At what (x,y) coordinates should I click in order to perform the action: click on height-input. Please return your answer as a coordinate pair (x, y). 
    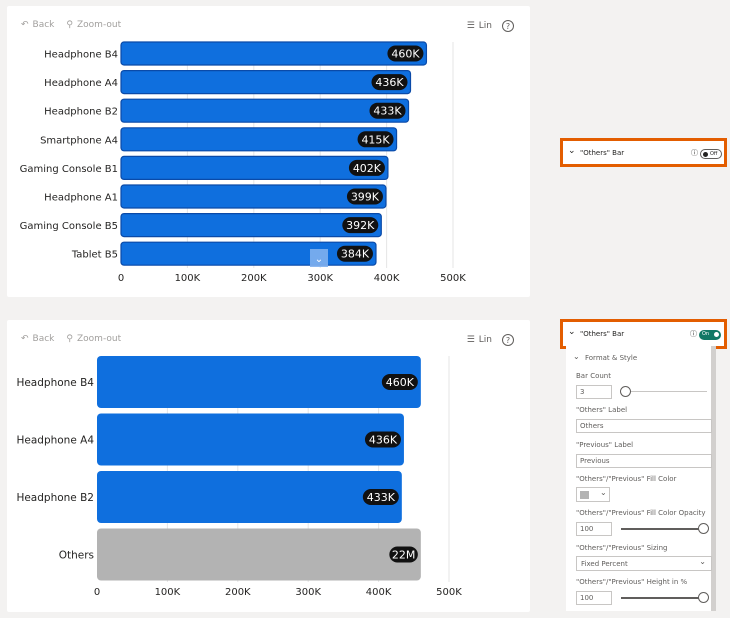
    Looking at the image, I should click on (594, 598).